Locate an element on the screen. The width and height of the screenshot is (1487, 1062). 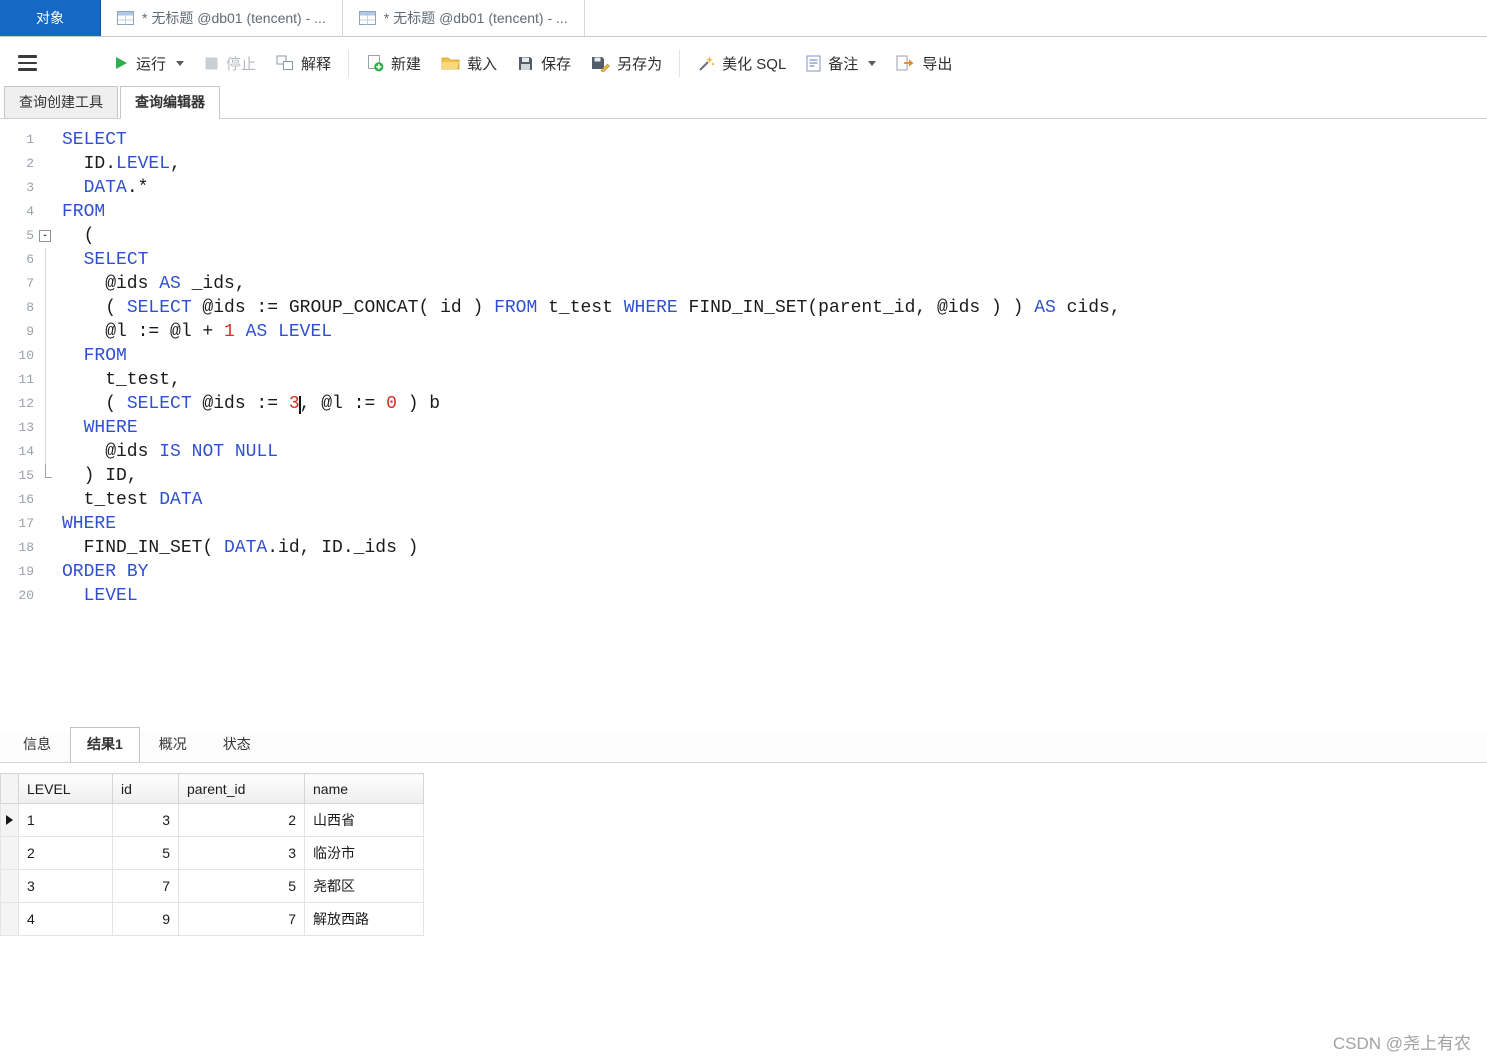
cell-LEVEL: 1 is located at coordinates (65, 820).